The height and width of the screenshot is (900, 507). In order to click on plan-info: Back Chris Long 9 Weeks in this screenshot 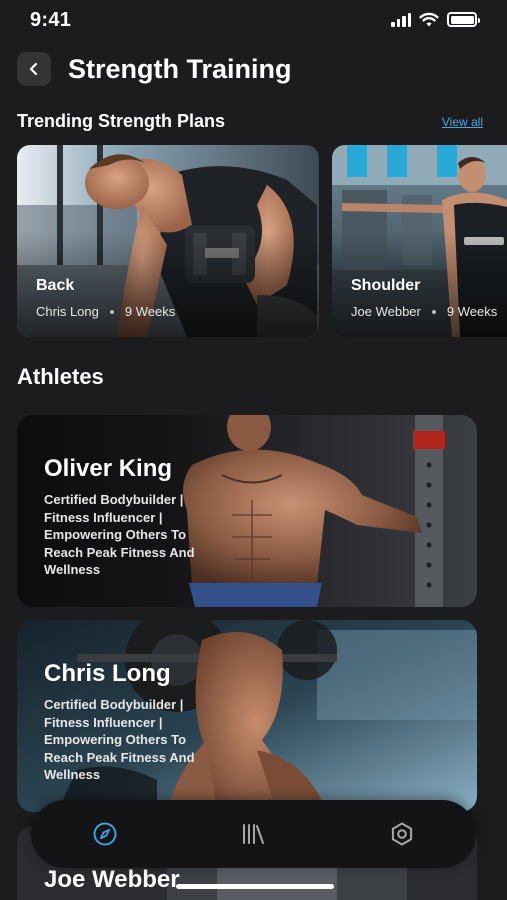, I will do `click(105, 298)`.